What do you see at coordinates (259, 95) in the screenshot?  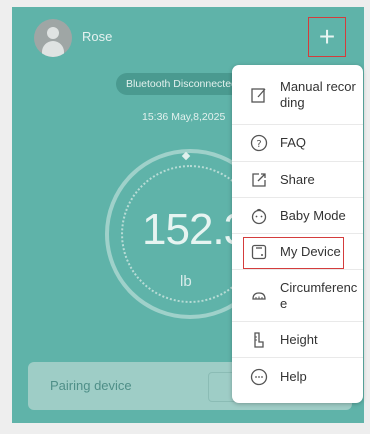 I see `edit-icon` at bounding box center [259, 95].